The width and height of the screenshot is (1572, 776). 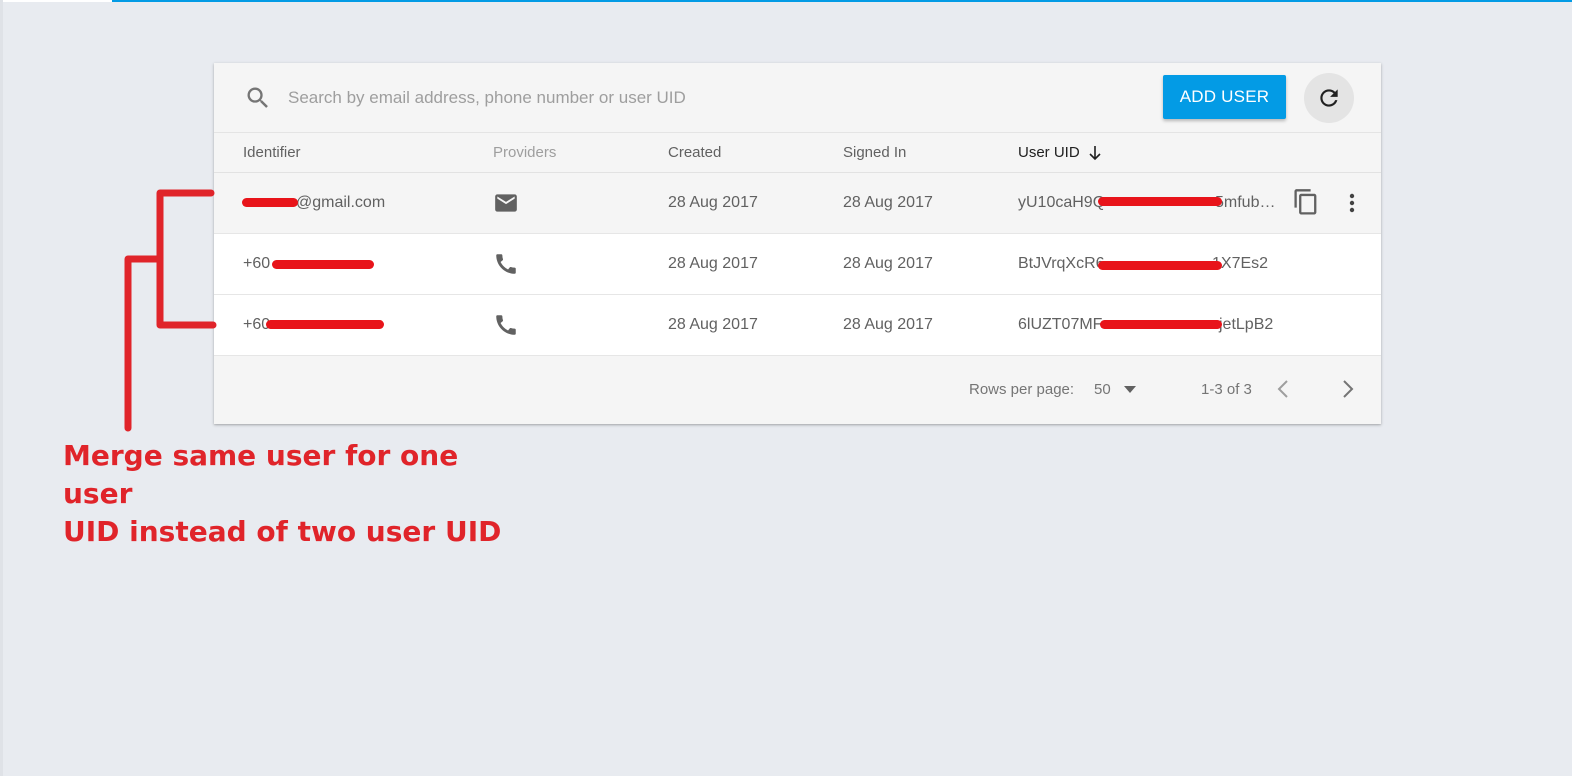 I want to click on column-header-user-uid: User UID, so click(x=1060, y=152).